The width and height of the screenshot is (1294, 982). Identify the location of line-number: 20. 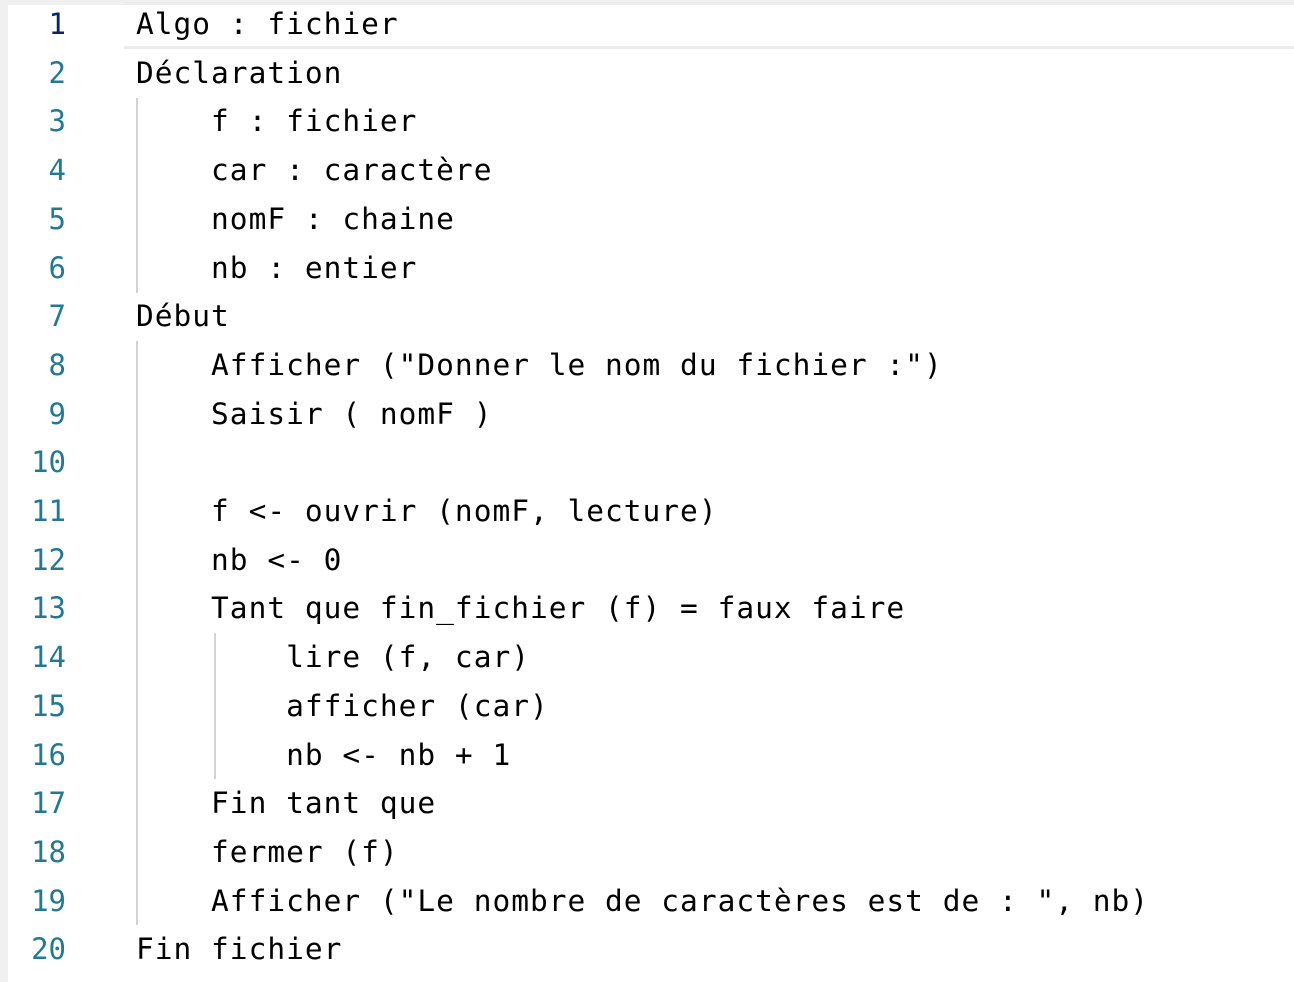
(48, 949).